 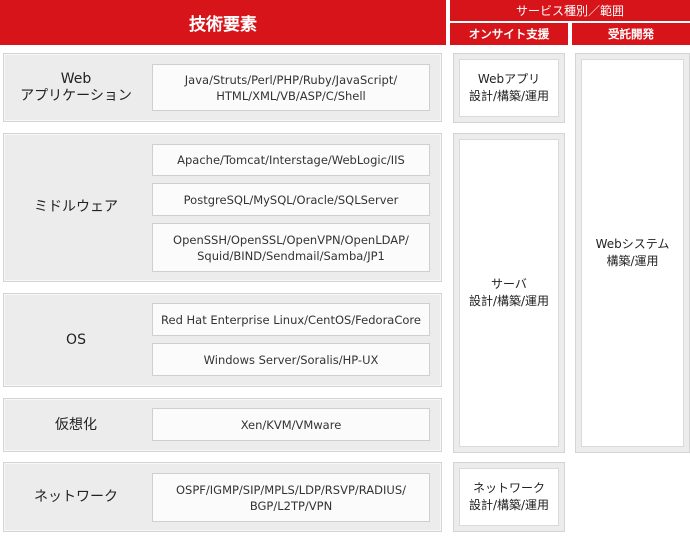 I want to click on service-web-system: Webシステム 構築/運用, so click(x=632, y=253).